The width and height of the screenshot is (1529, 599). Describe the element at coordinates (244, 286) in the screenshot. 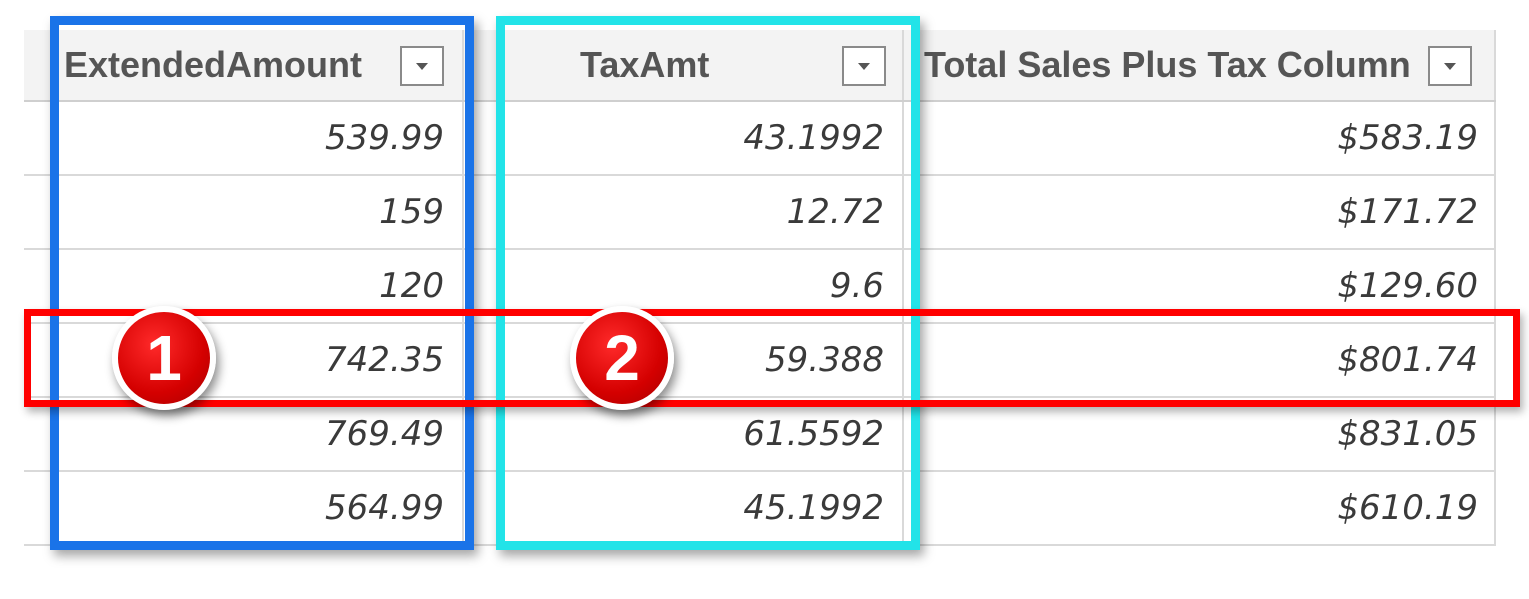

I see `cell-extendedamount: 120` at that location.